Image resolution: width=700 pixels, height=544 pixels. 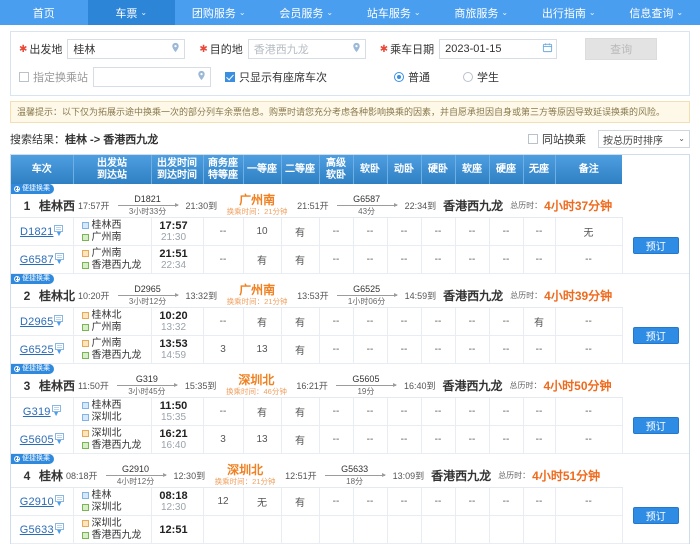 What do you see at coordinates (621, 49) in the screenshot?
I see `search-button: 查询` at bounding box center [621, 49].